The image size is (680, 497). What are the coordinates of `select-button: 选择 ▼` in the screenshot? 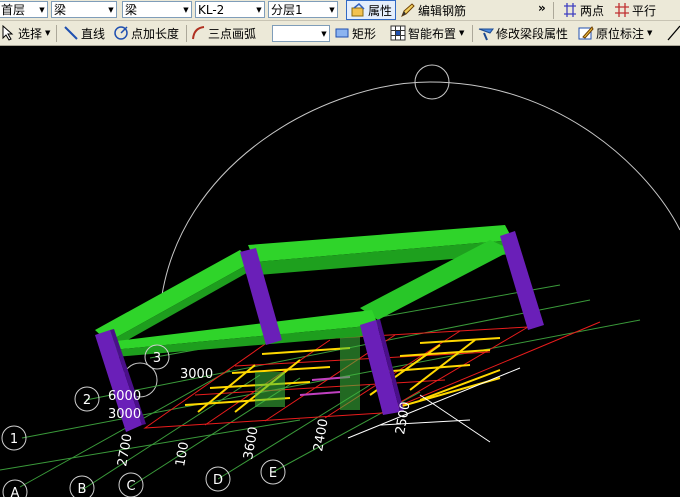 It's located at (25, 33).